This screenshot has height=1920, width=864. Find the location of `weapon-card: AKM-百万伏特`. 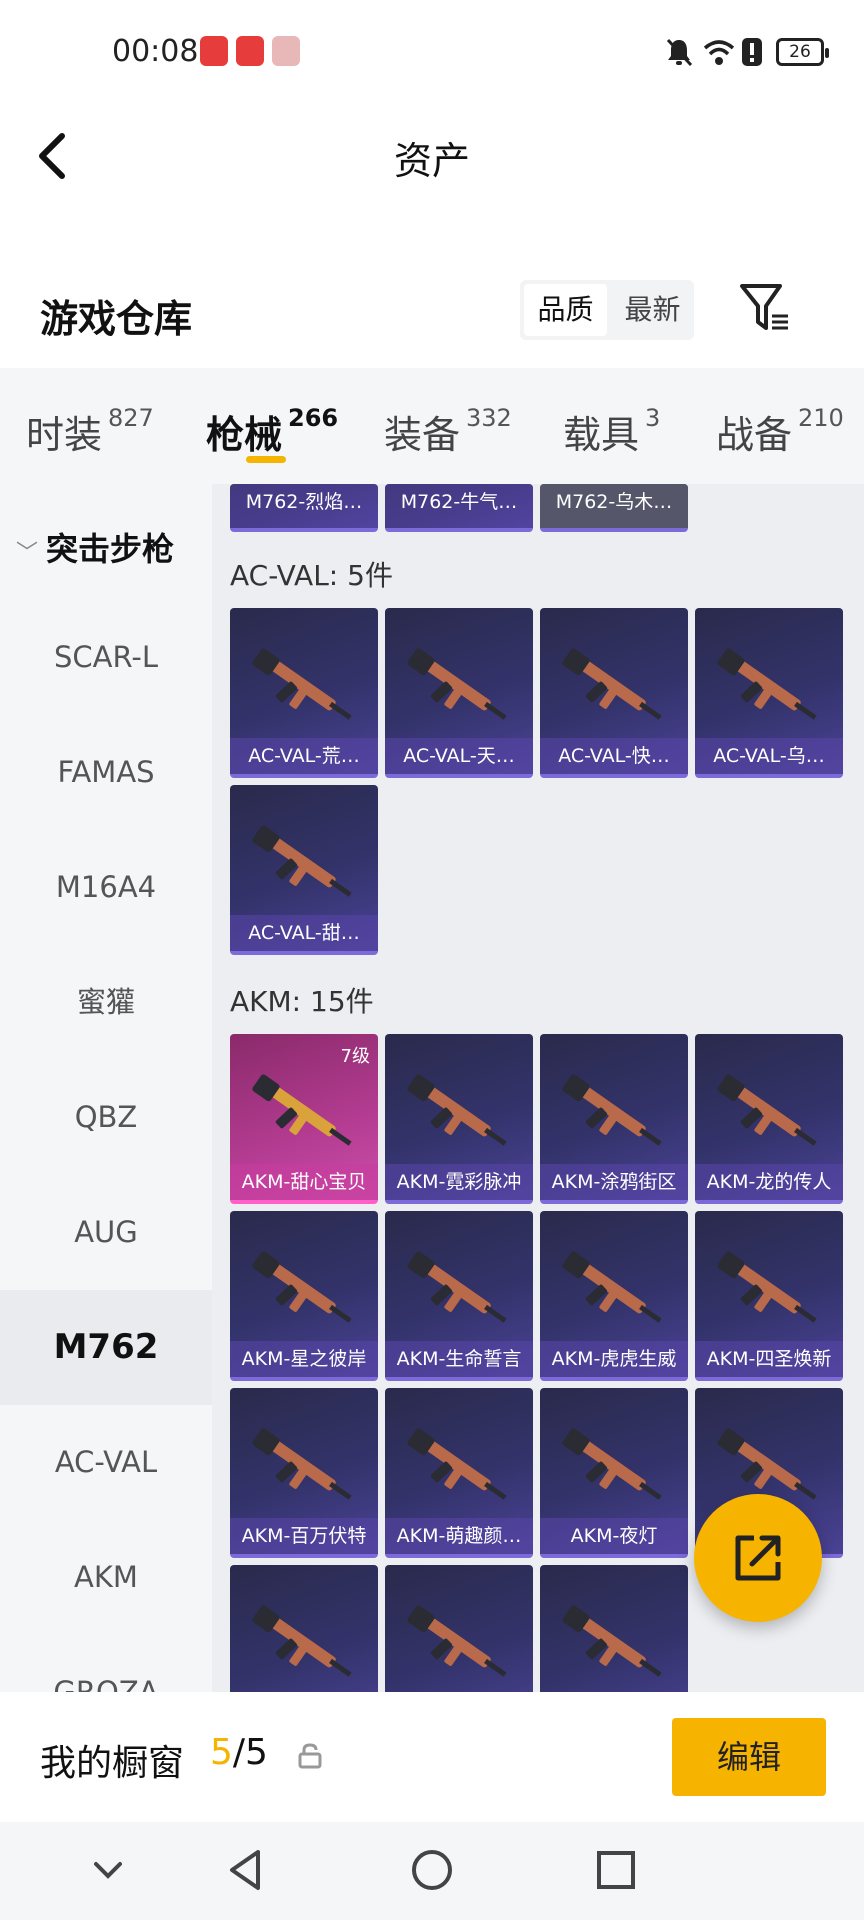

weapon-card: AKM-百万伏特 is located at coordinates (304, 1473).